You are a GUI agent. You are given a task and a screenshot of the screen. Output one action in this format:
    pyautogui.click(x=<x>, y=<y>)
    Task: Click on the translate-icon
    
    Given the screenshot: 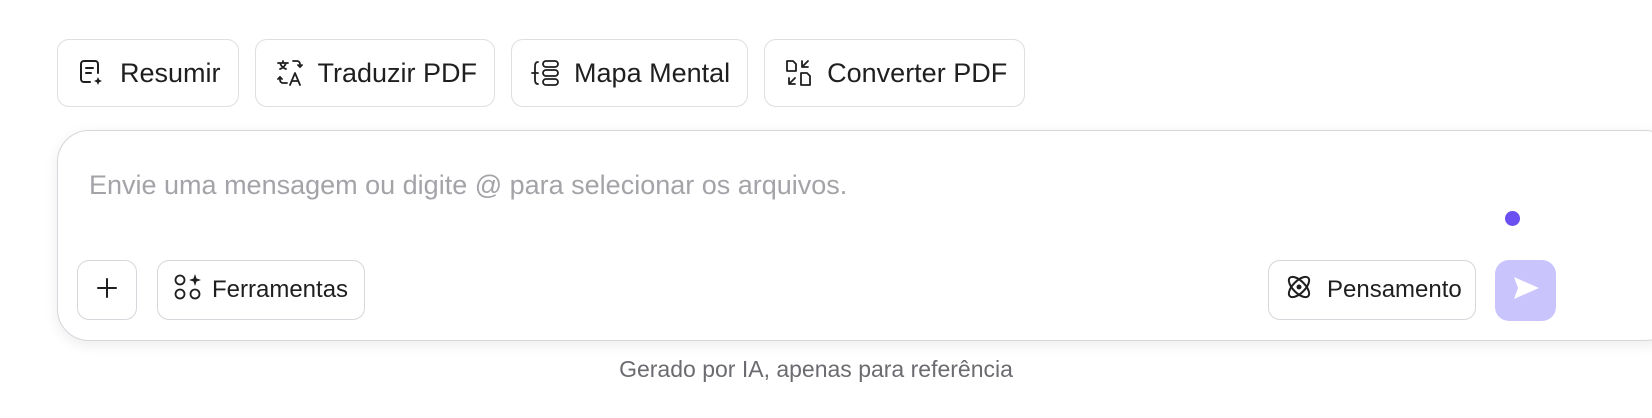 What is the action you would take?
    pyautogui.click(x=290, y=73)
    